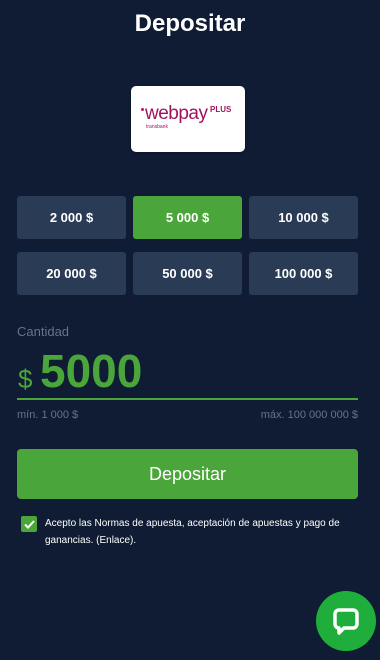  Describe the element at coordinates (142, 109) in the screenshot. I see `logo-mark-icon` at that location.